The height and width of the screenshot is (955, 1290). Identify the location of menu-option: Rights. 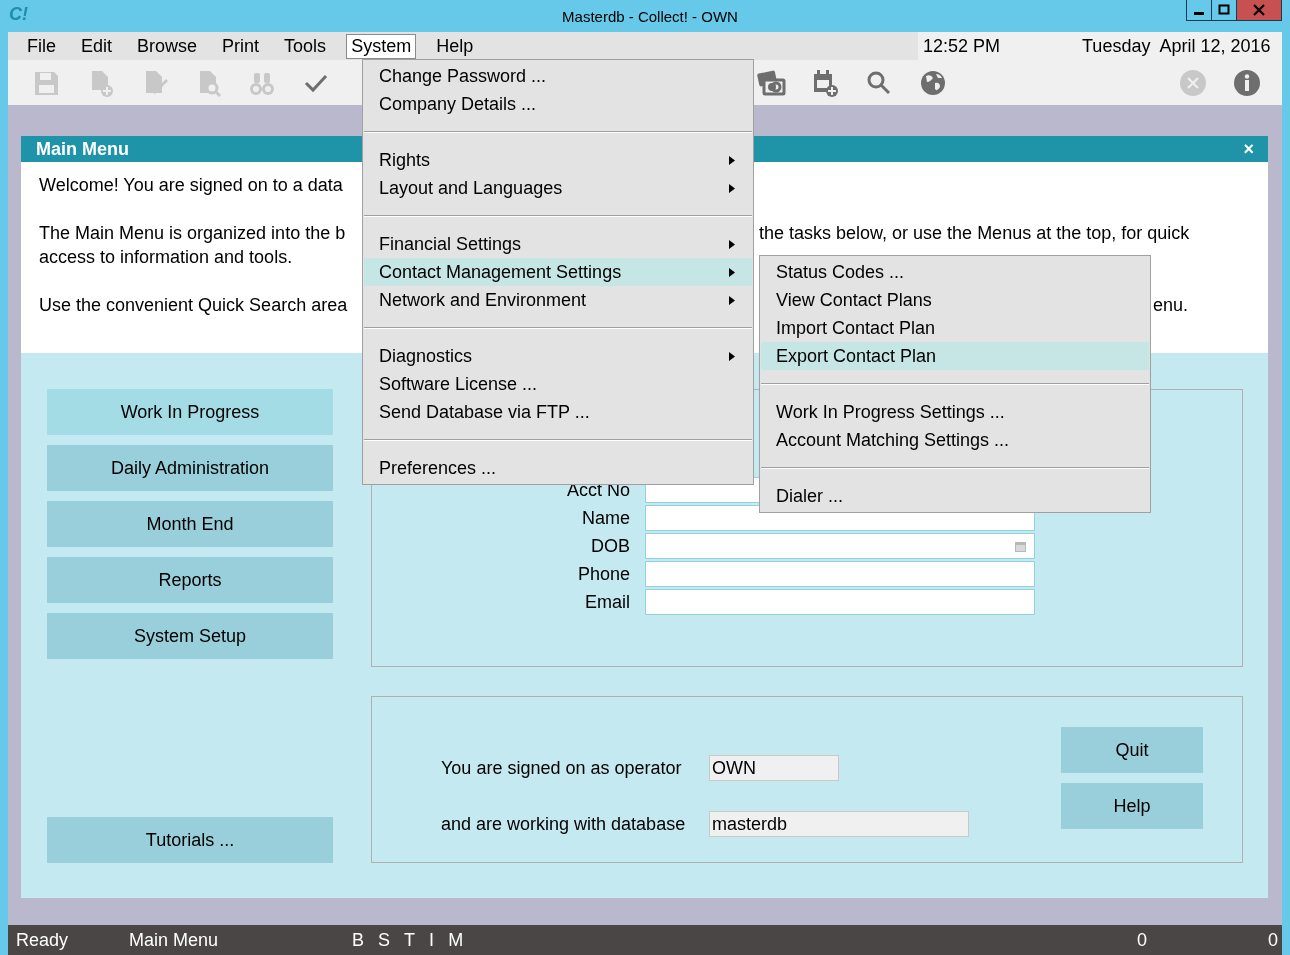
(558, 160).